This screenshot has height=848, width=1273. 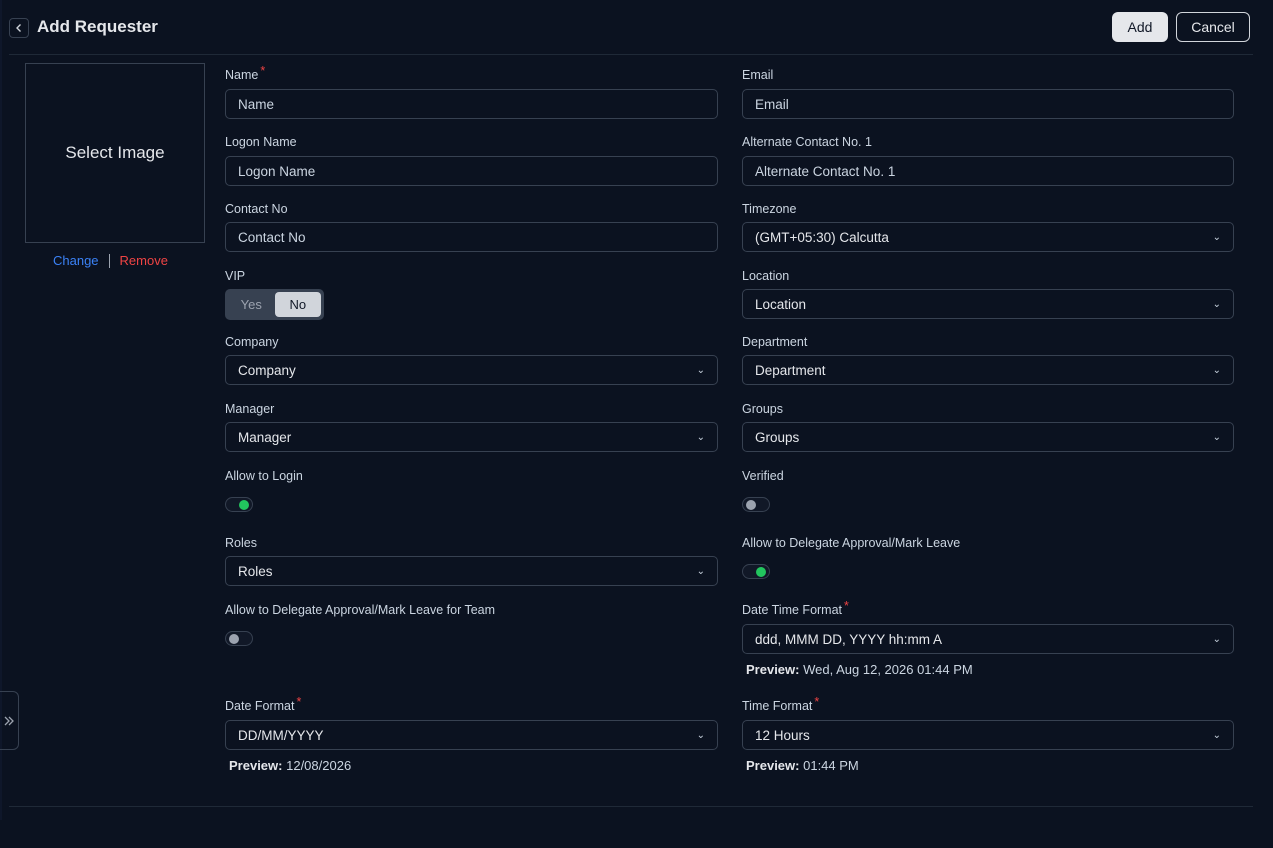 What do you see at coordinates (781, 304) in the screenshot?
I see `location-value: Location` at bounding box center [781, 304].